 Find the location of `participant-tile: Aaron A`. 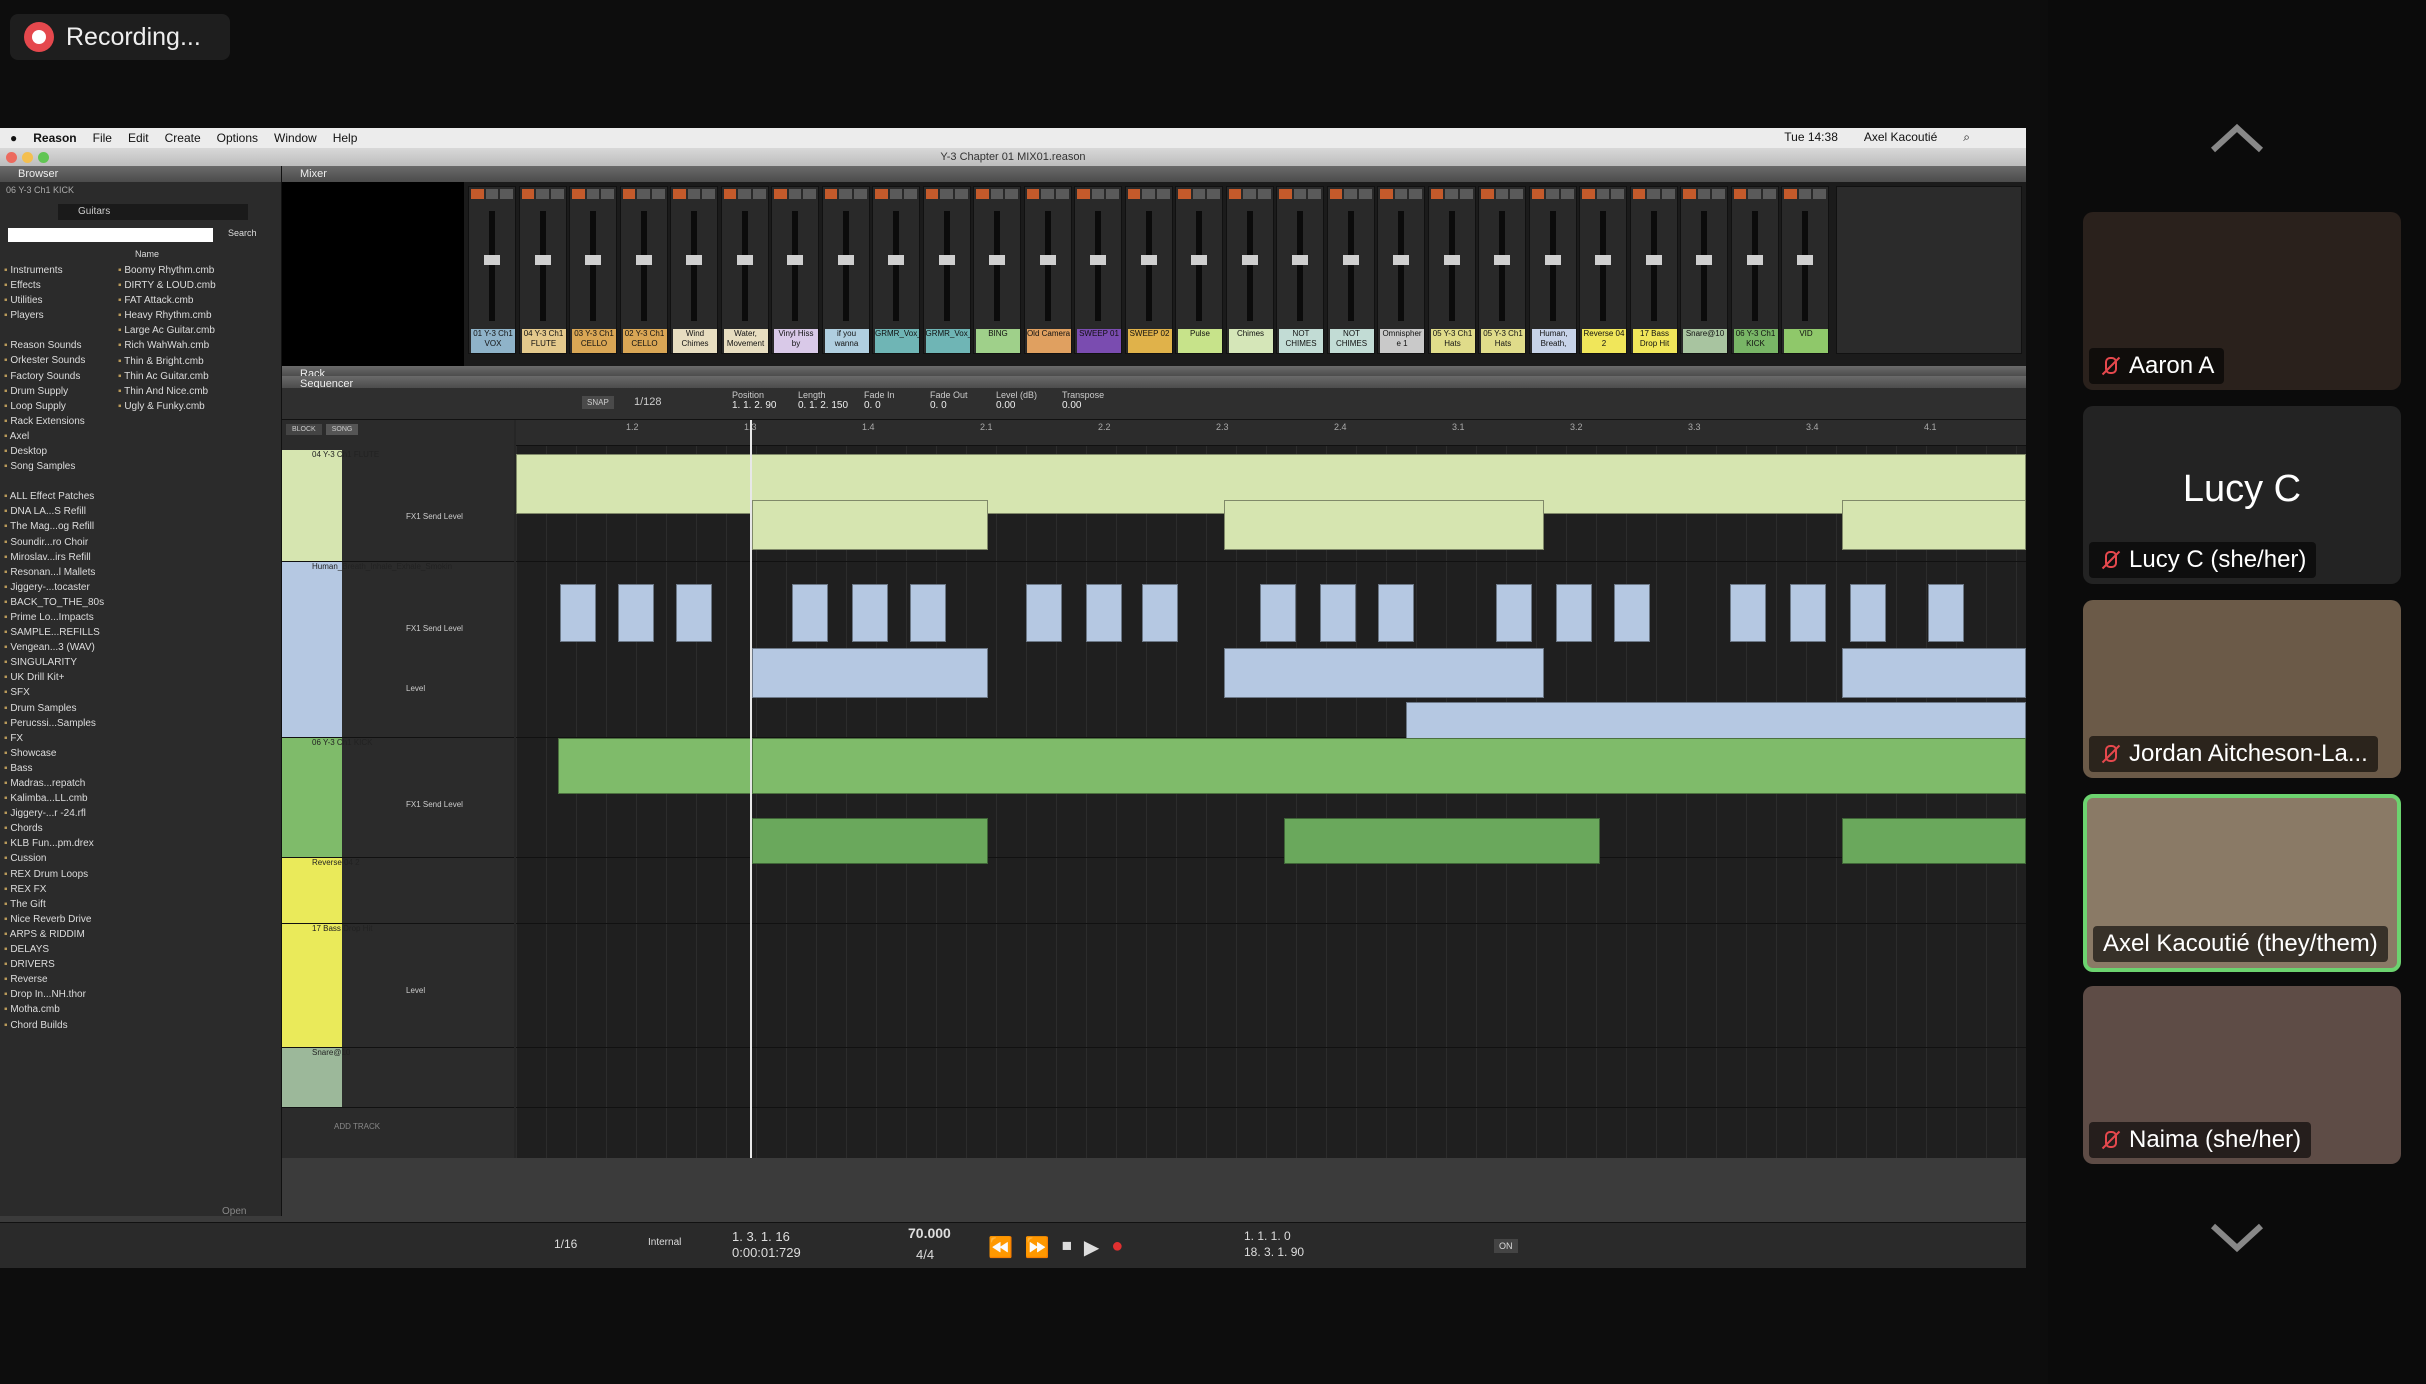

participant-tile: Aaron A is located at coordinates (2242, 301).